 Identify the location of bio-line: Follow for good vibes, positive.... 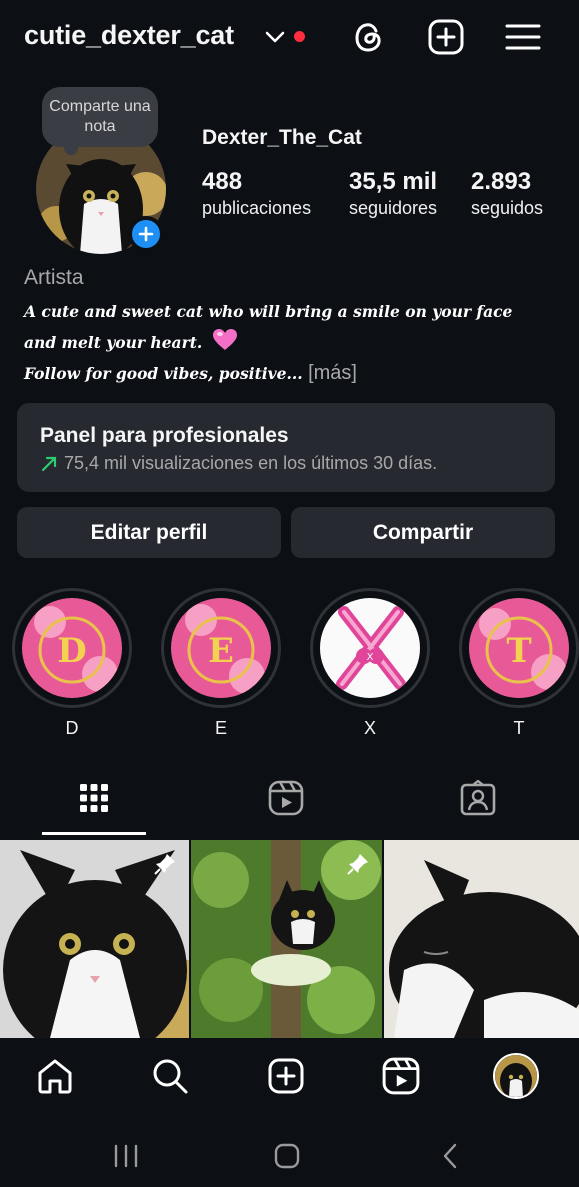
(163, 373).